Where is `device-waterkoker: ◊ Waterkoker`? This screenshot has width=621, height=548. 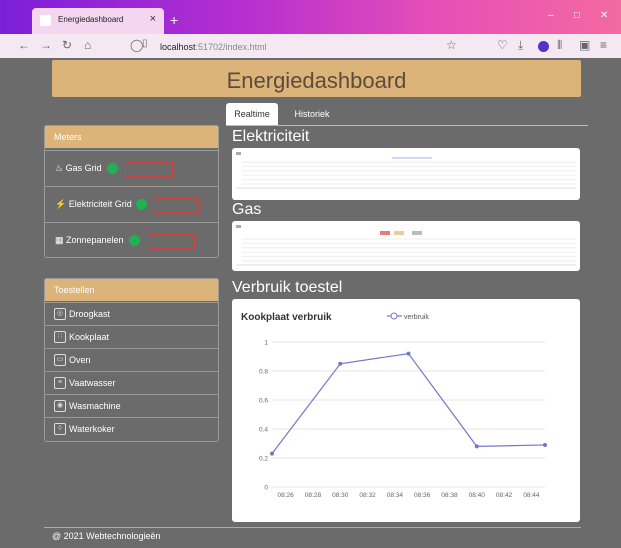
device-waterkoker: ◊ Waterkoker is located at coordinates (131, 428).